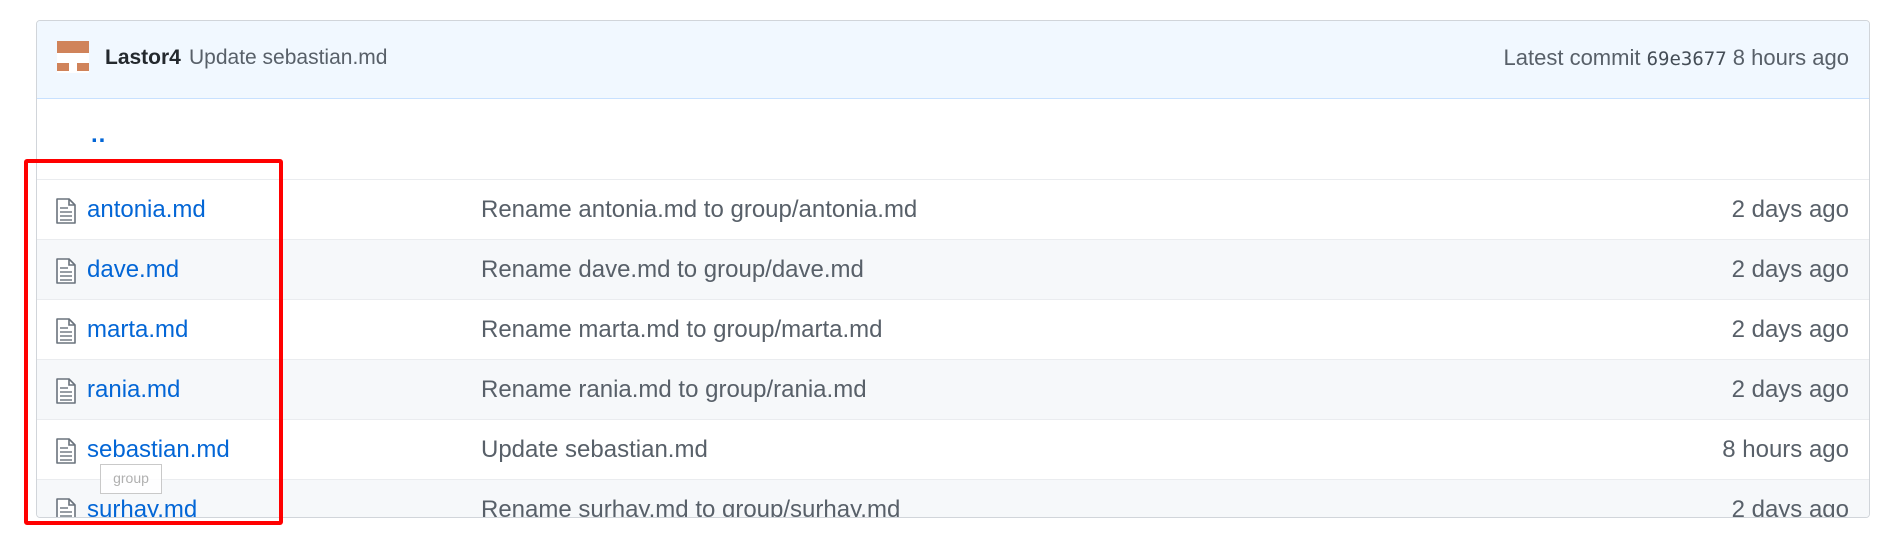 This screenshot has height=552, width=1888. Describe the element at coordinates (1572, 57) in the screenshot. I see `latest-commit-label: Latest commit` at that location.